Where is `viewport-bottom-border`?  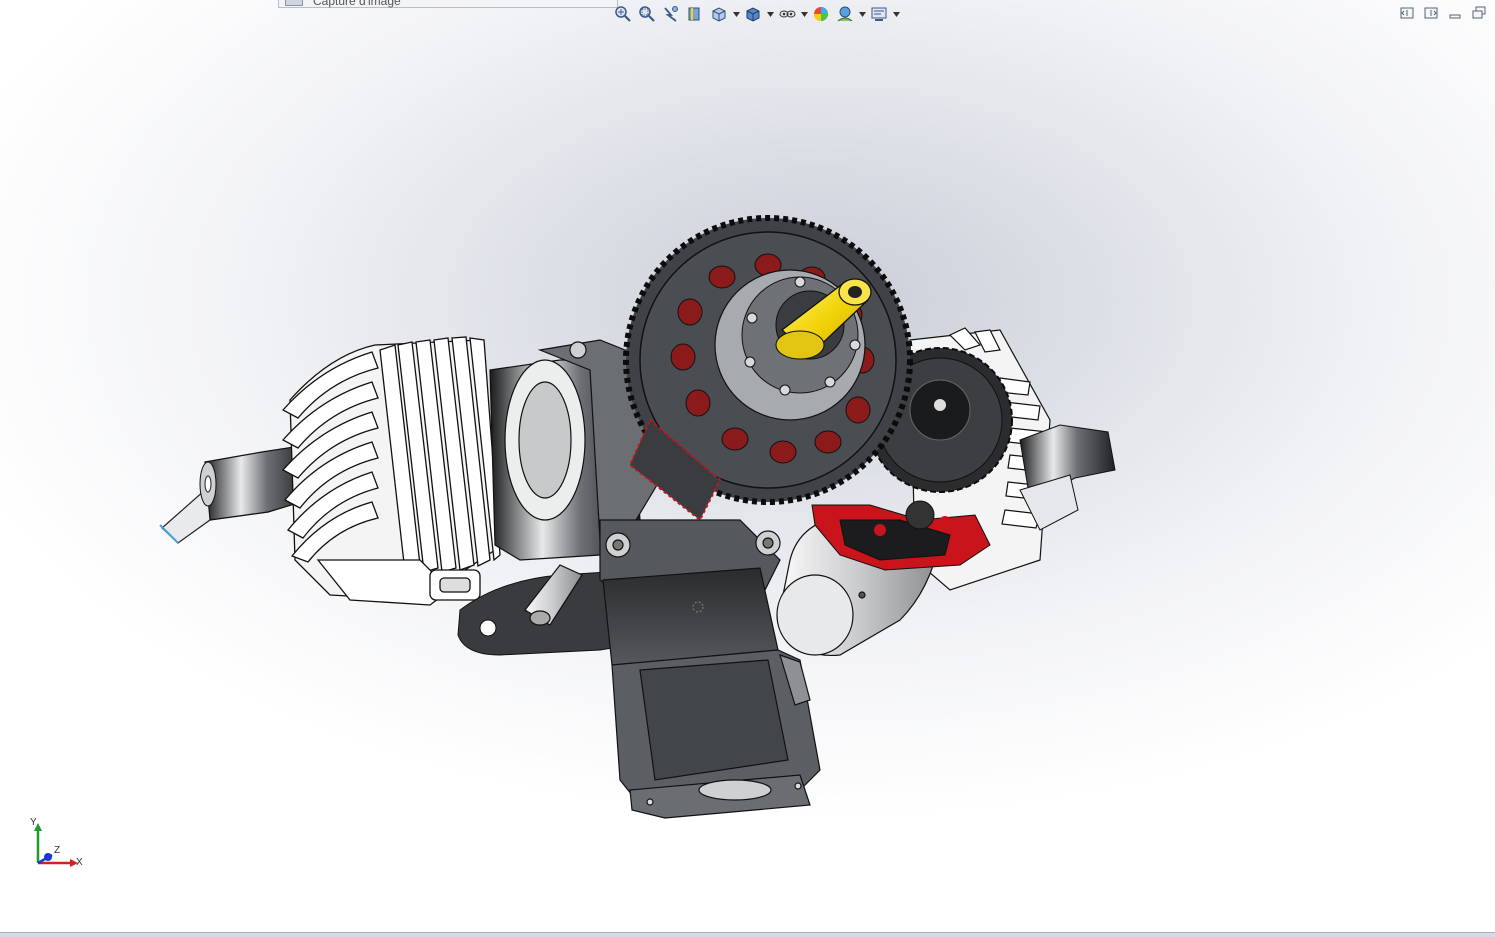 viewport-bottom-border is located at coordinates (747, 934).